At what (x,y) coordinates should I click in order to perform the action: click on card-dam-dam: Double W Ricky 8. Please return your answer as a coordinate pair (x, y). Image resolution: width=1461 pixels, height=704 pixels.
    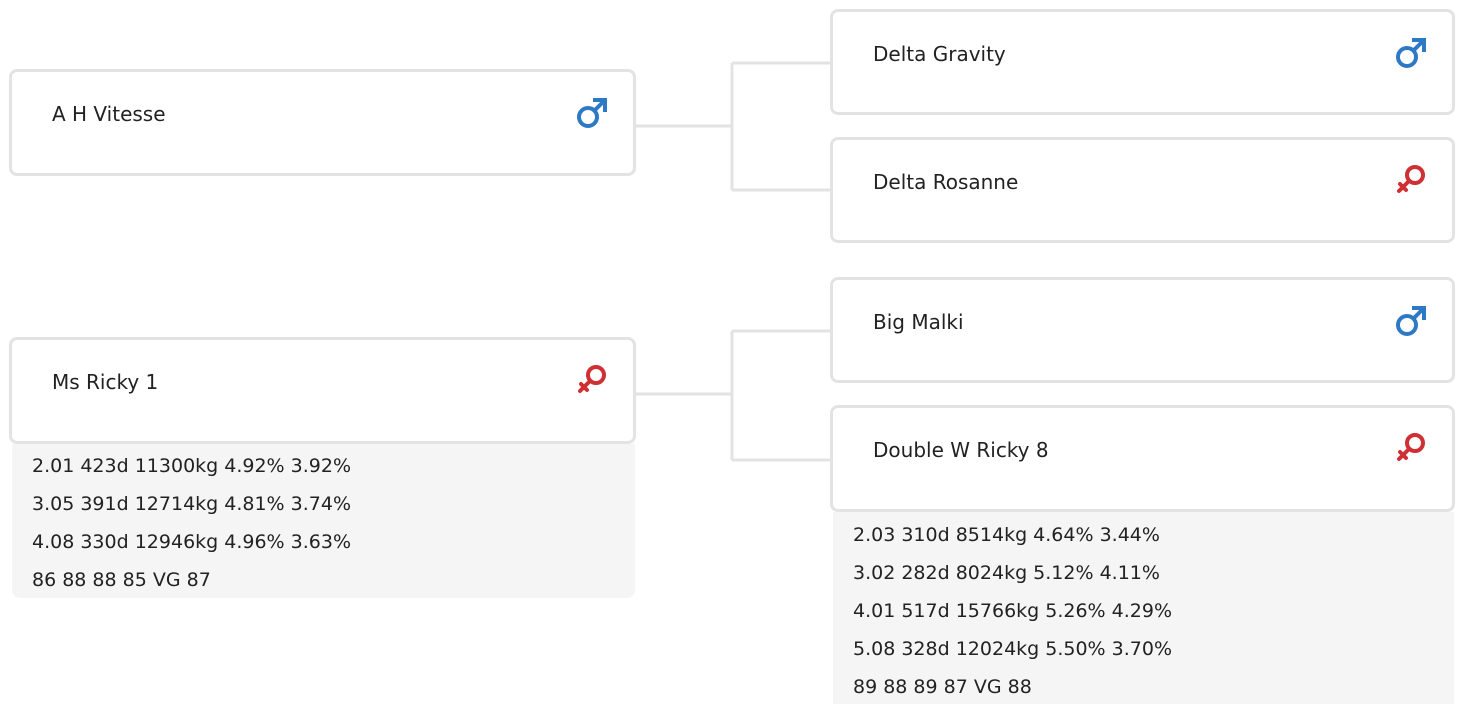
    Looking at the image, I should click on (1142, 458).